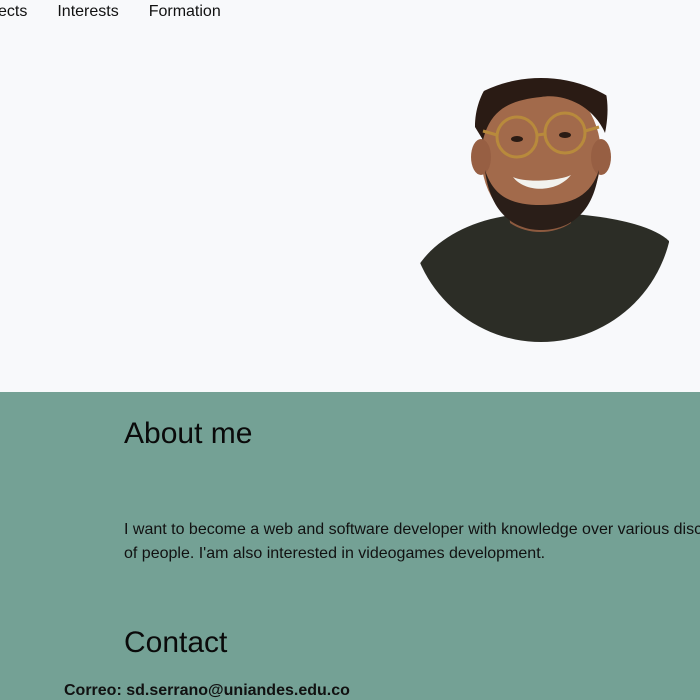 The height and width of the screenshot is (700, 700). What do you see at coordinates (541, 210) in the screenshot?
I see `profile-photo` at bounding box center [541, 210].